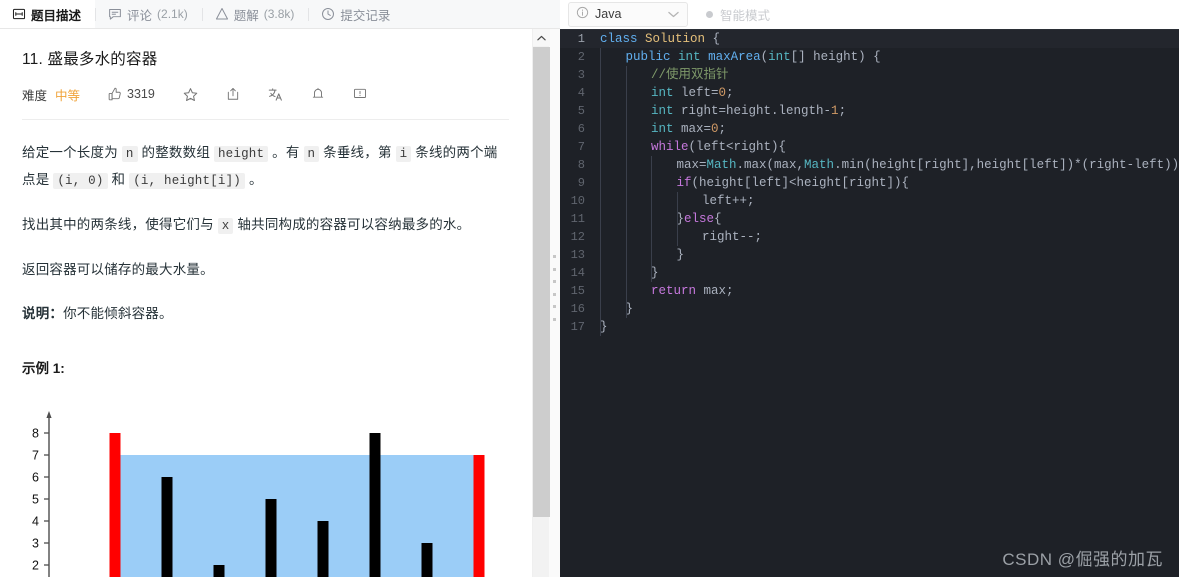 Image resolution: width=1179 pixels, height=577 pixels. I want to click on code-token: 0, so click(715, 129).